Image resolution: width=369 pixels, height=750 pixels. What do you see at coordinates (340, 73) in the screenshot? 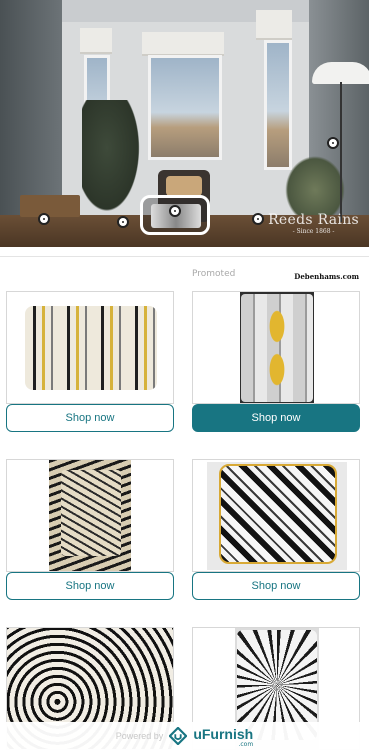
I see `floor-lamp-shade` at bounding box center [340, 73].